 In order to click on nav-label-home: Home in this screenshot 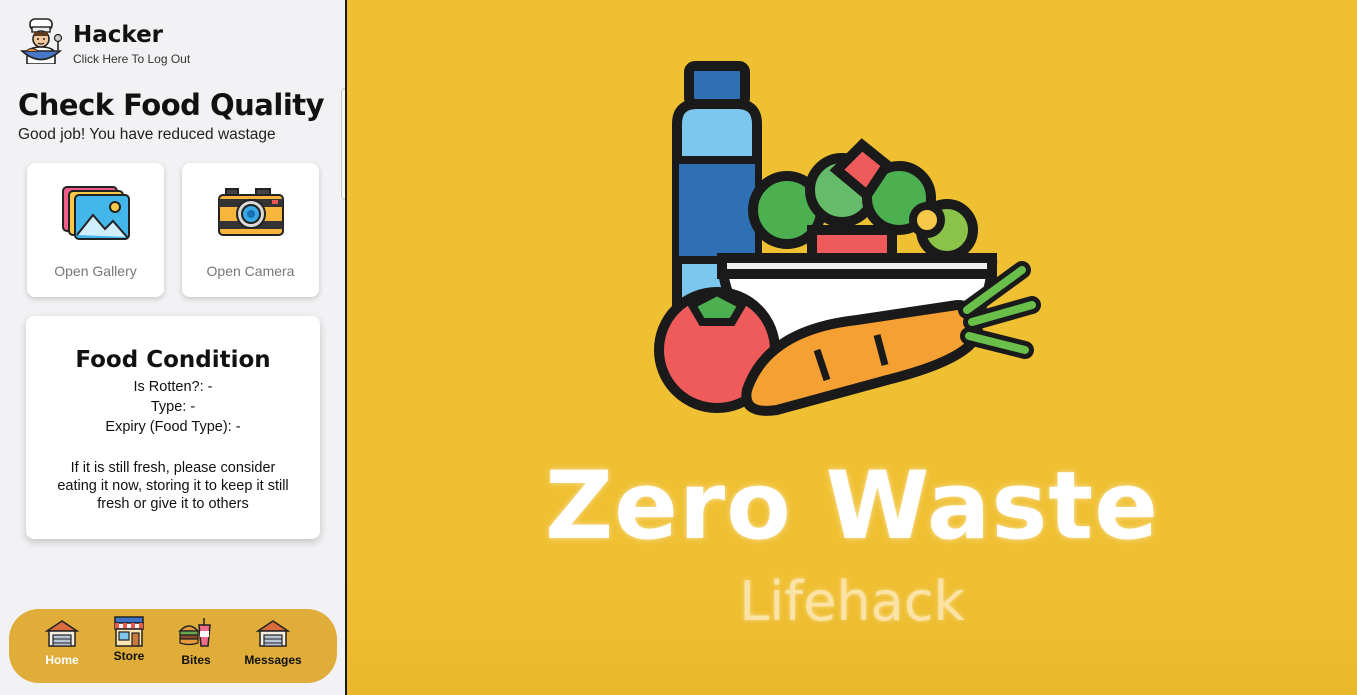, I will do `click(62, 660)`.